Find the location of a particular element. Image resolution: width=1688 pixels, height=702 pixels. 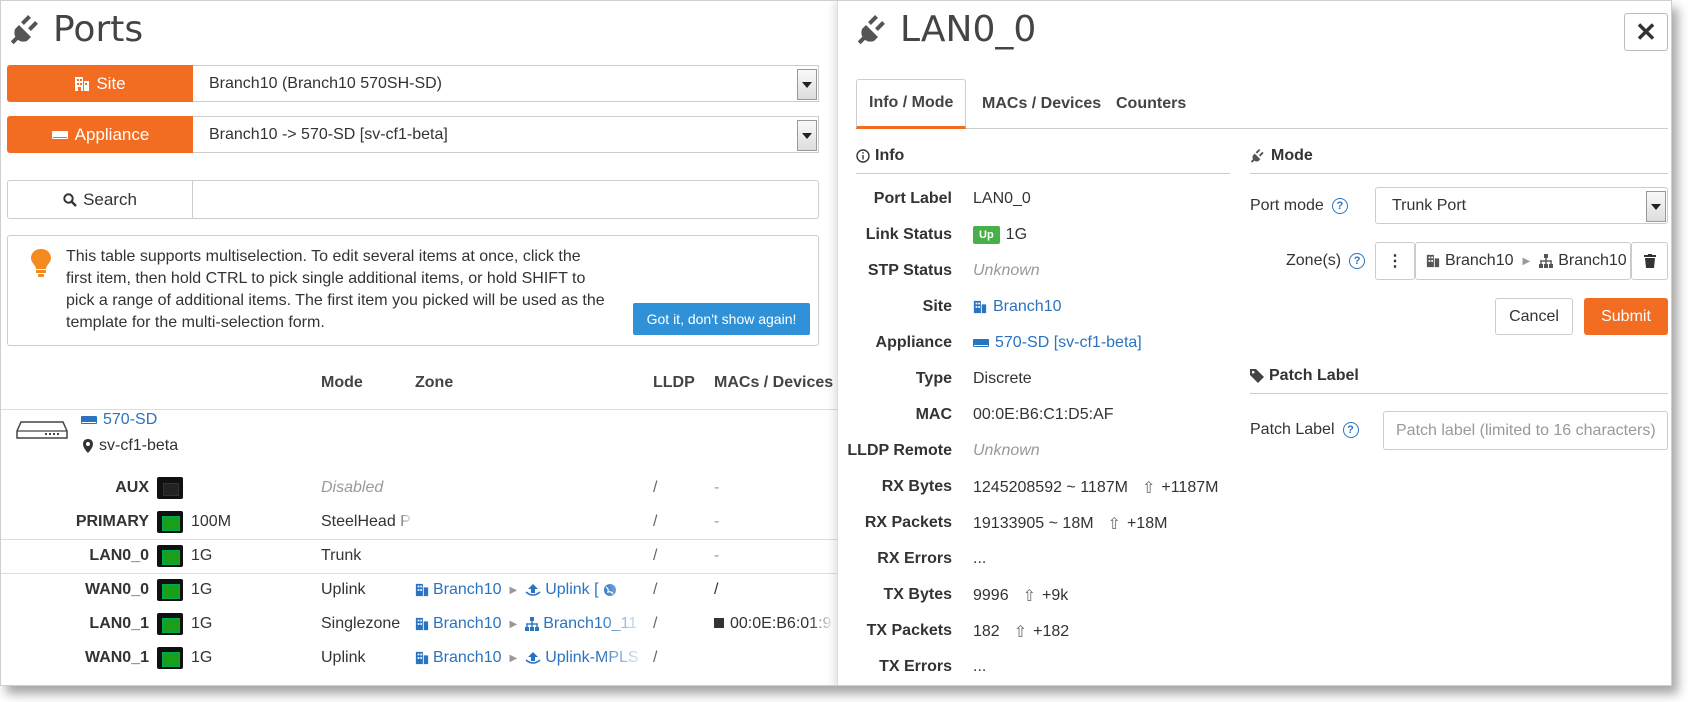

panel-title-text: LAN0_0 is located at coordinates (968, 29).